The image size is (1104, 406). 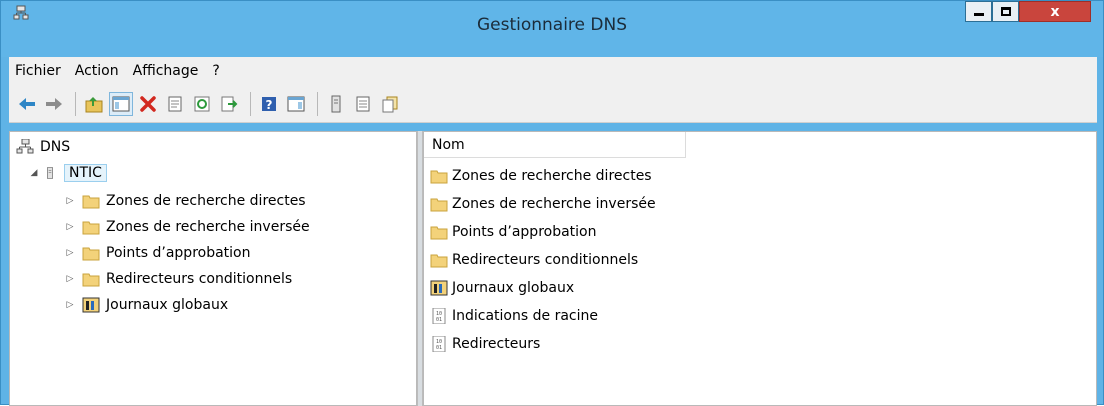 I want to click on help-icon: ?, so click(x=269, y=104).